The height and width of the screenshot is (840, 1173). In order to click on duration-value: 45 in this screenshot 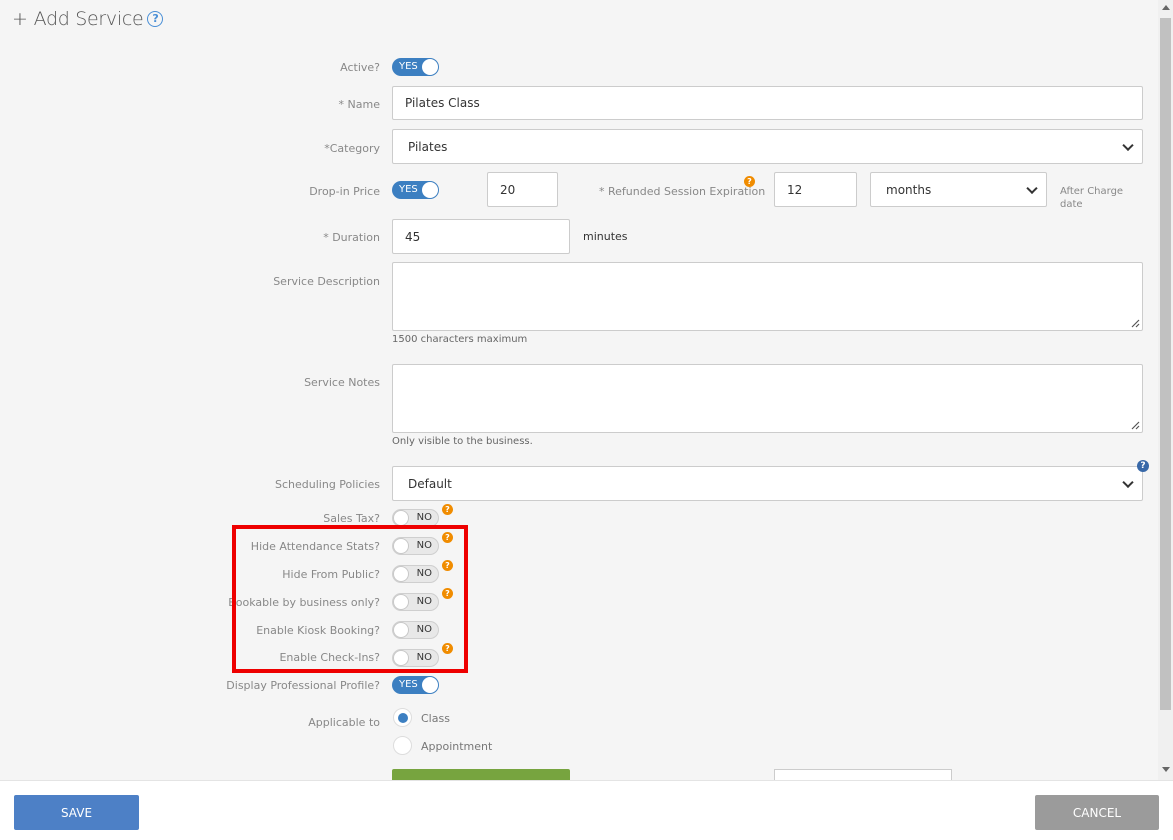, I will do `click(413, 236)`.